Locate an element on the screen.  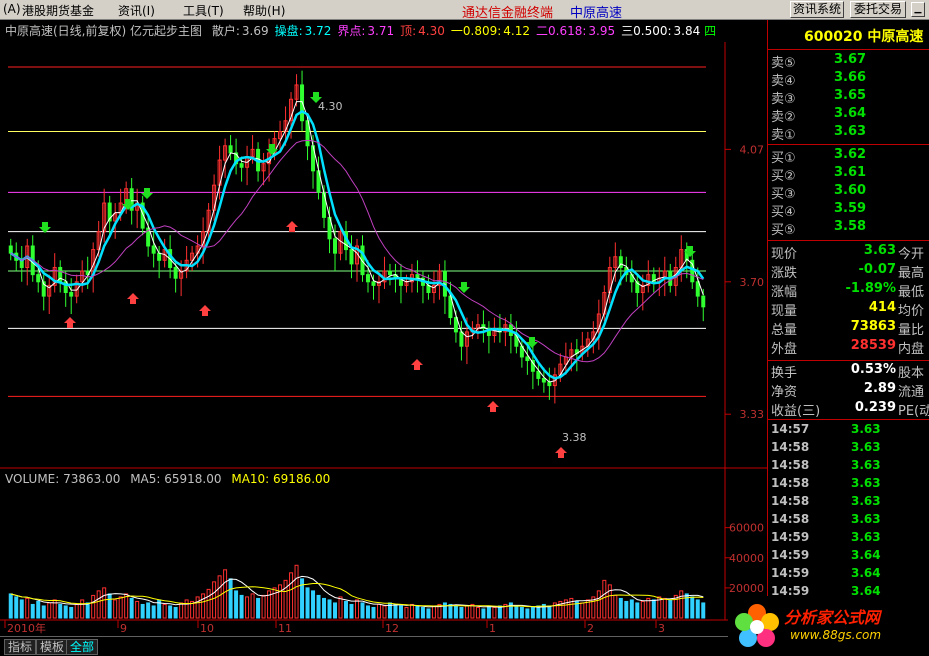
ask-price: 3.66 is located at coordinates (850, 77).